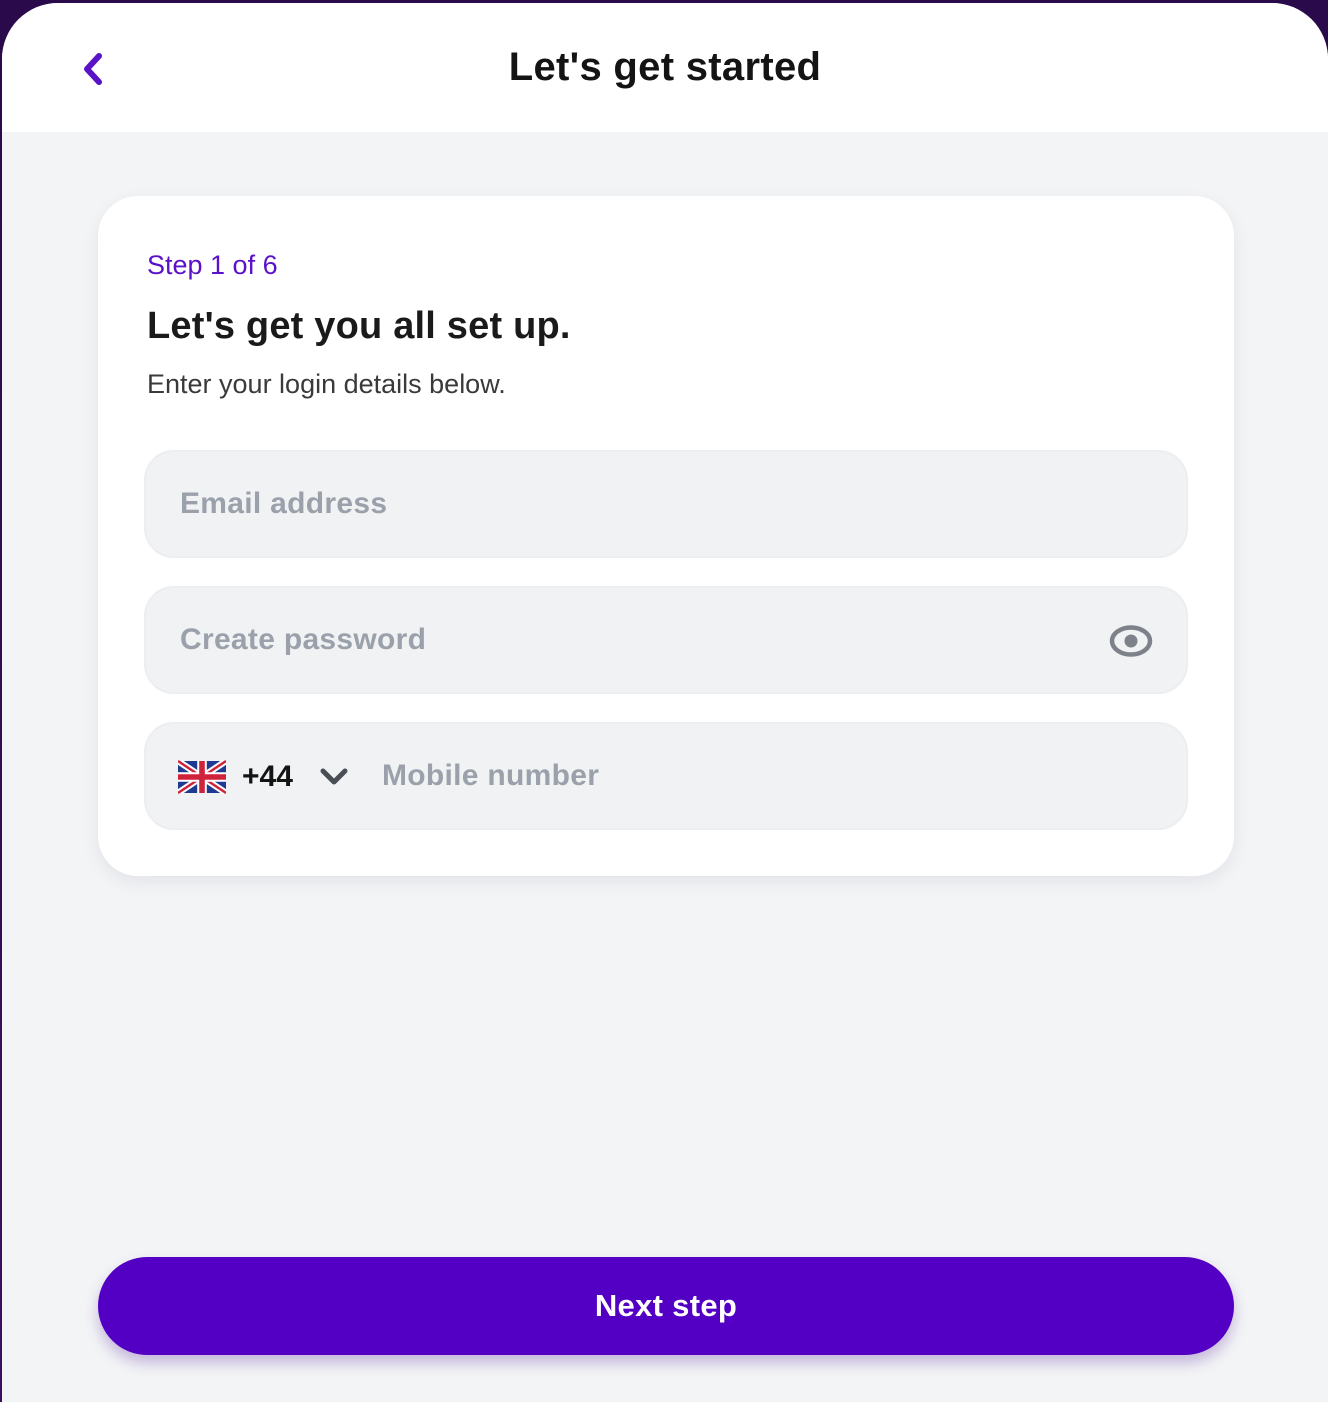 The width and height of the screenshot is (1328, 1402). I want to click on next-step-label: Next step, so click(666, 1305).